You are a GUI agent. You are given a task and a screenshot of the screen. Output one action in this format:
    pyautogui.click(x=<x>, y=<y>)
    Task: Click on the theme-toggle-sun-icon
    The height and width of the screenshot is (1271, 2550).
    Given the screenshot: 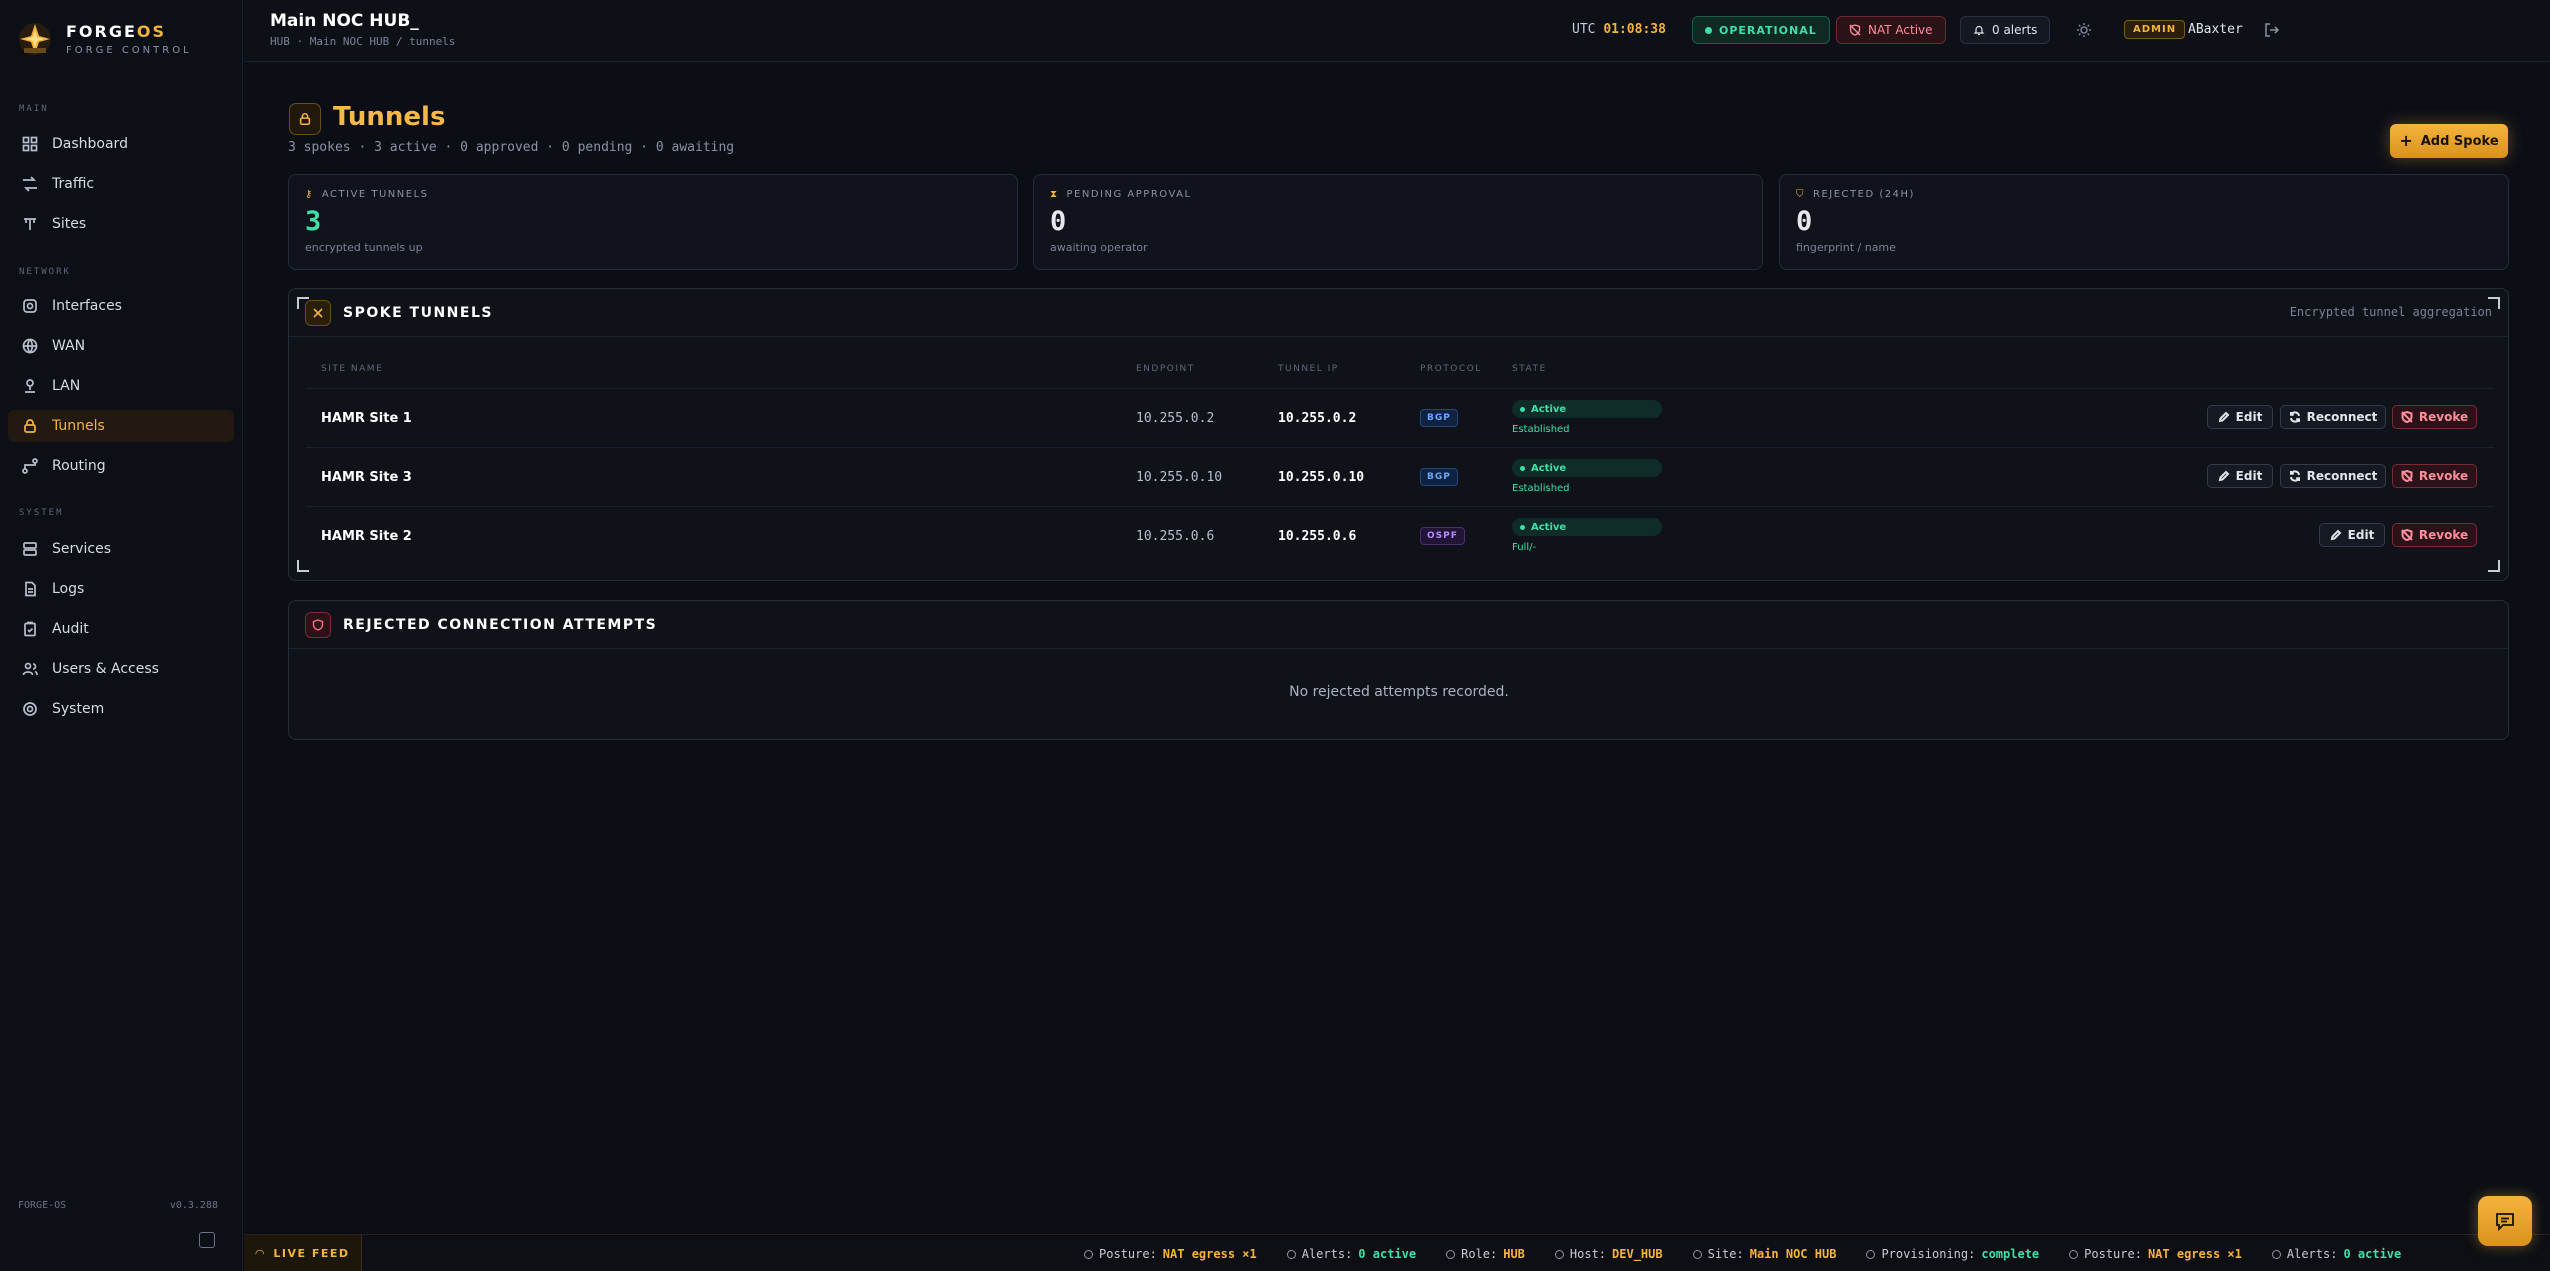 What is the action you would take?
    pyautogui.click(x=2084, y=30)
    